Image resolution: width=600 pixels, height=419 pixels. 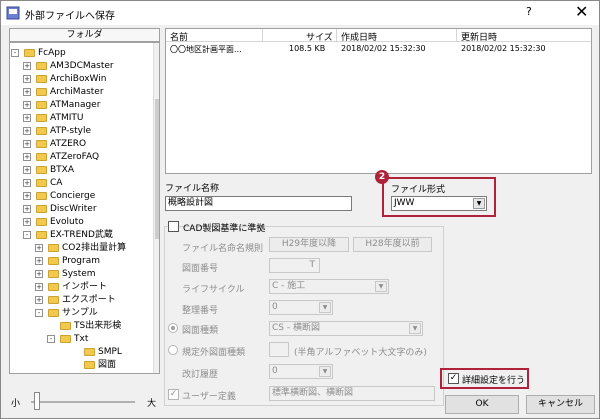 I want to click on tree-item-label: ATManager, so click(x=75, y=105).